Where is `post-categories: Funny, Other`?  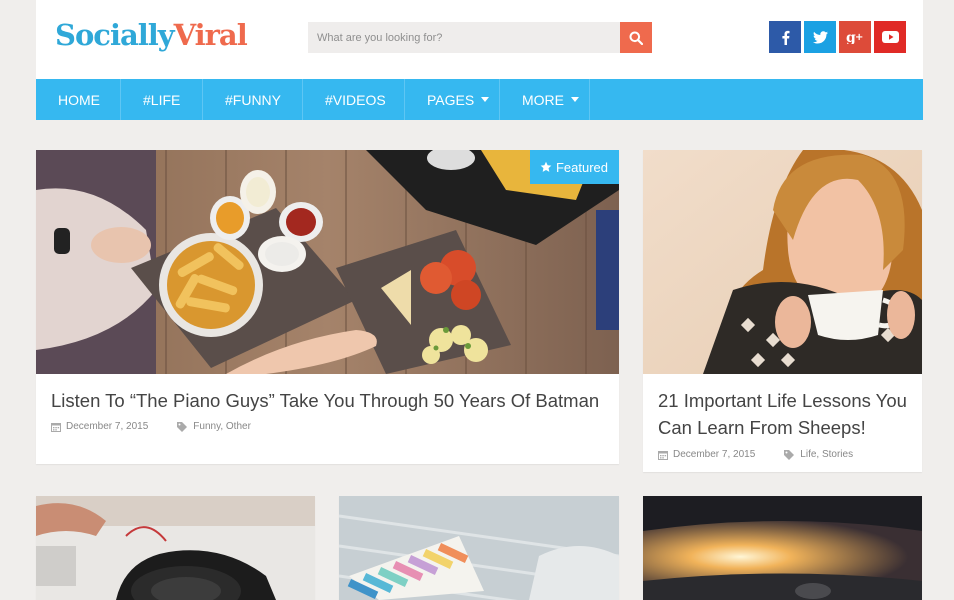 post-categories: Funny, Other is located at coordinates (214, 426).